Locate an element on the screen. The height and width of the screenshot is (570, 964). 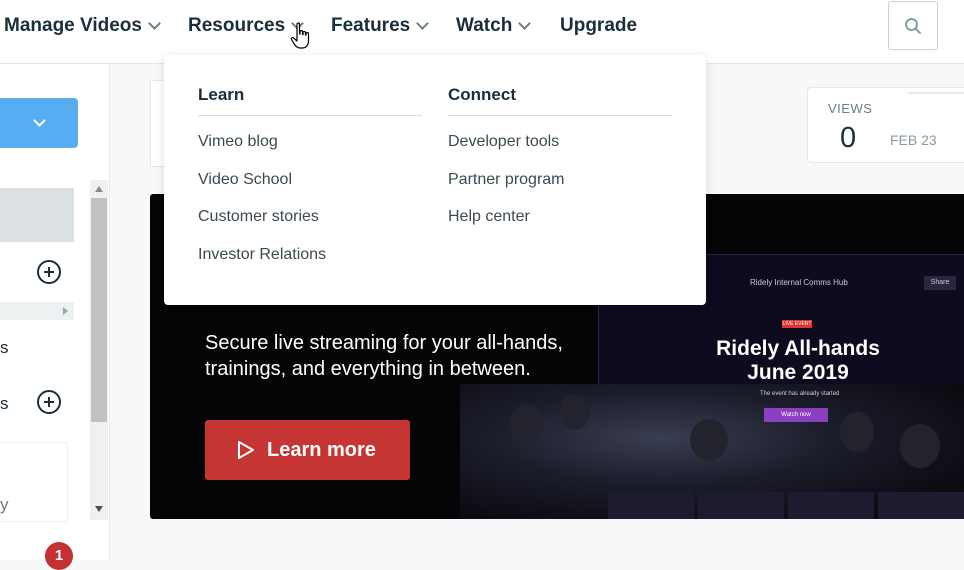
scroll-down-icon is located at coordinates (99, 509).